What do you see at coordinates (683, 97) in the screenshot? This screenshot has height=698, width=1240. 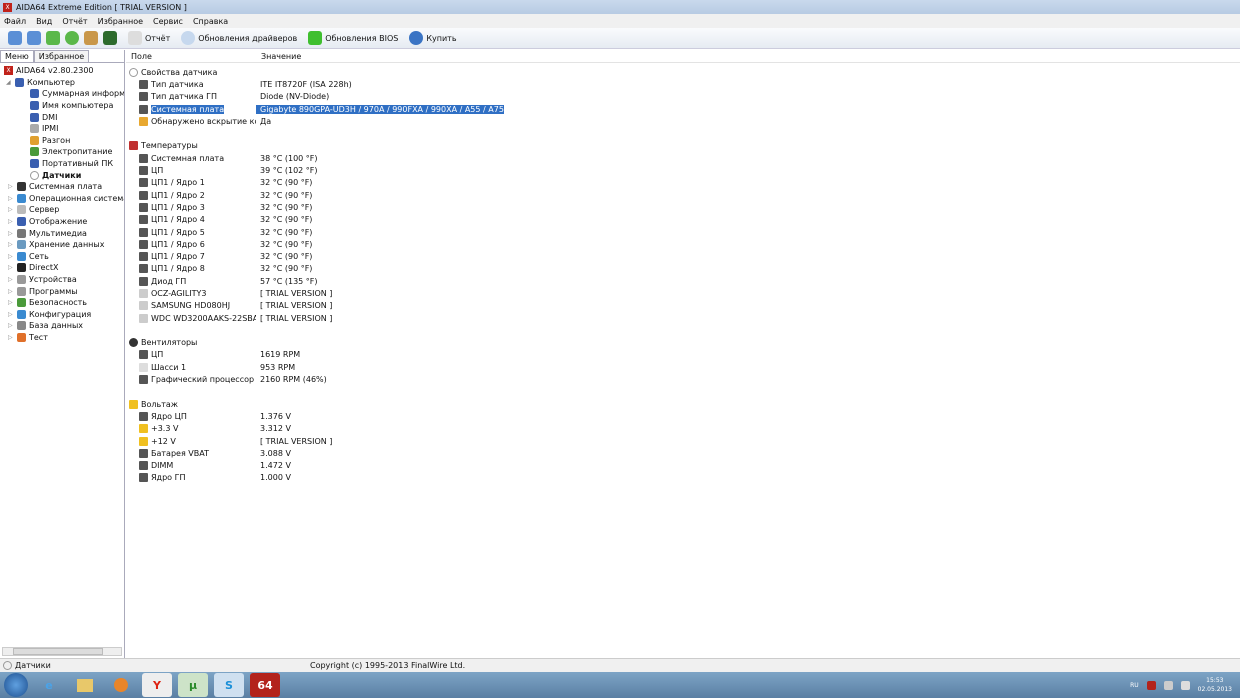 I see `list-row: Тип датчика ГП Diode (NV-Diode)` at bounding box center [683, 97].